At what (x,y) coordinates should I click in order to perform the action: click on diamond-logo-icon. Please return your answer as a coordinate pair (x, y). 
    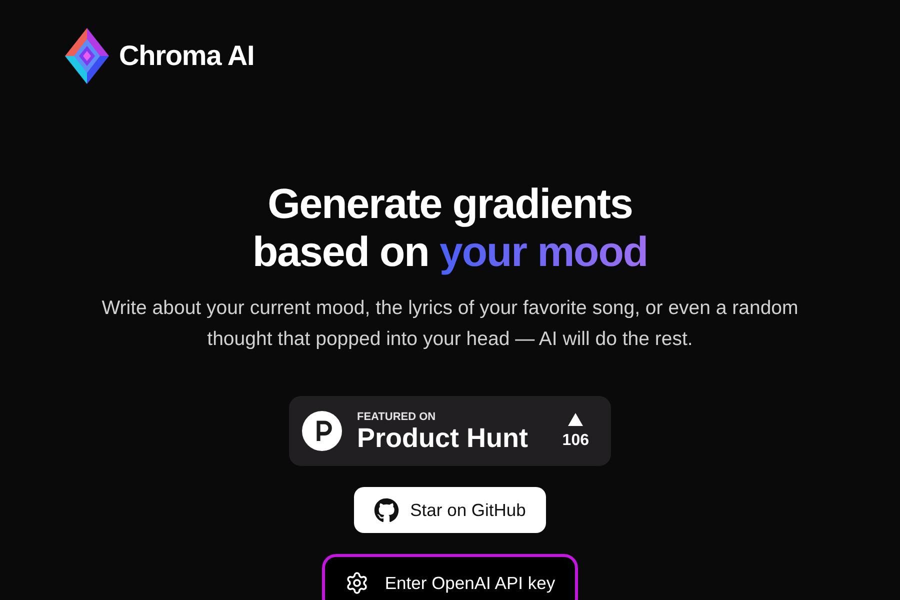
    Looking at the image, I should click on (87, 56).